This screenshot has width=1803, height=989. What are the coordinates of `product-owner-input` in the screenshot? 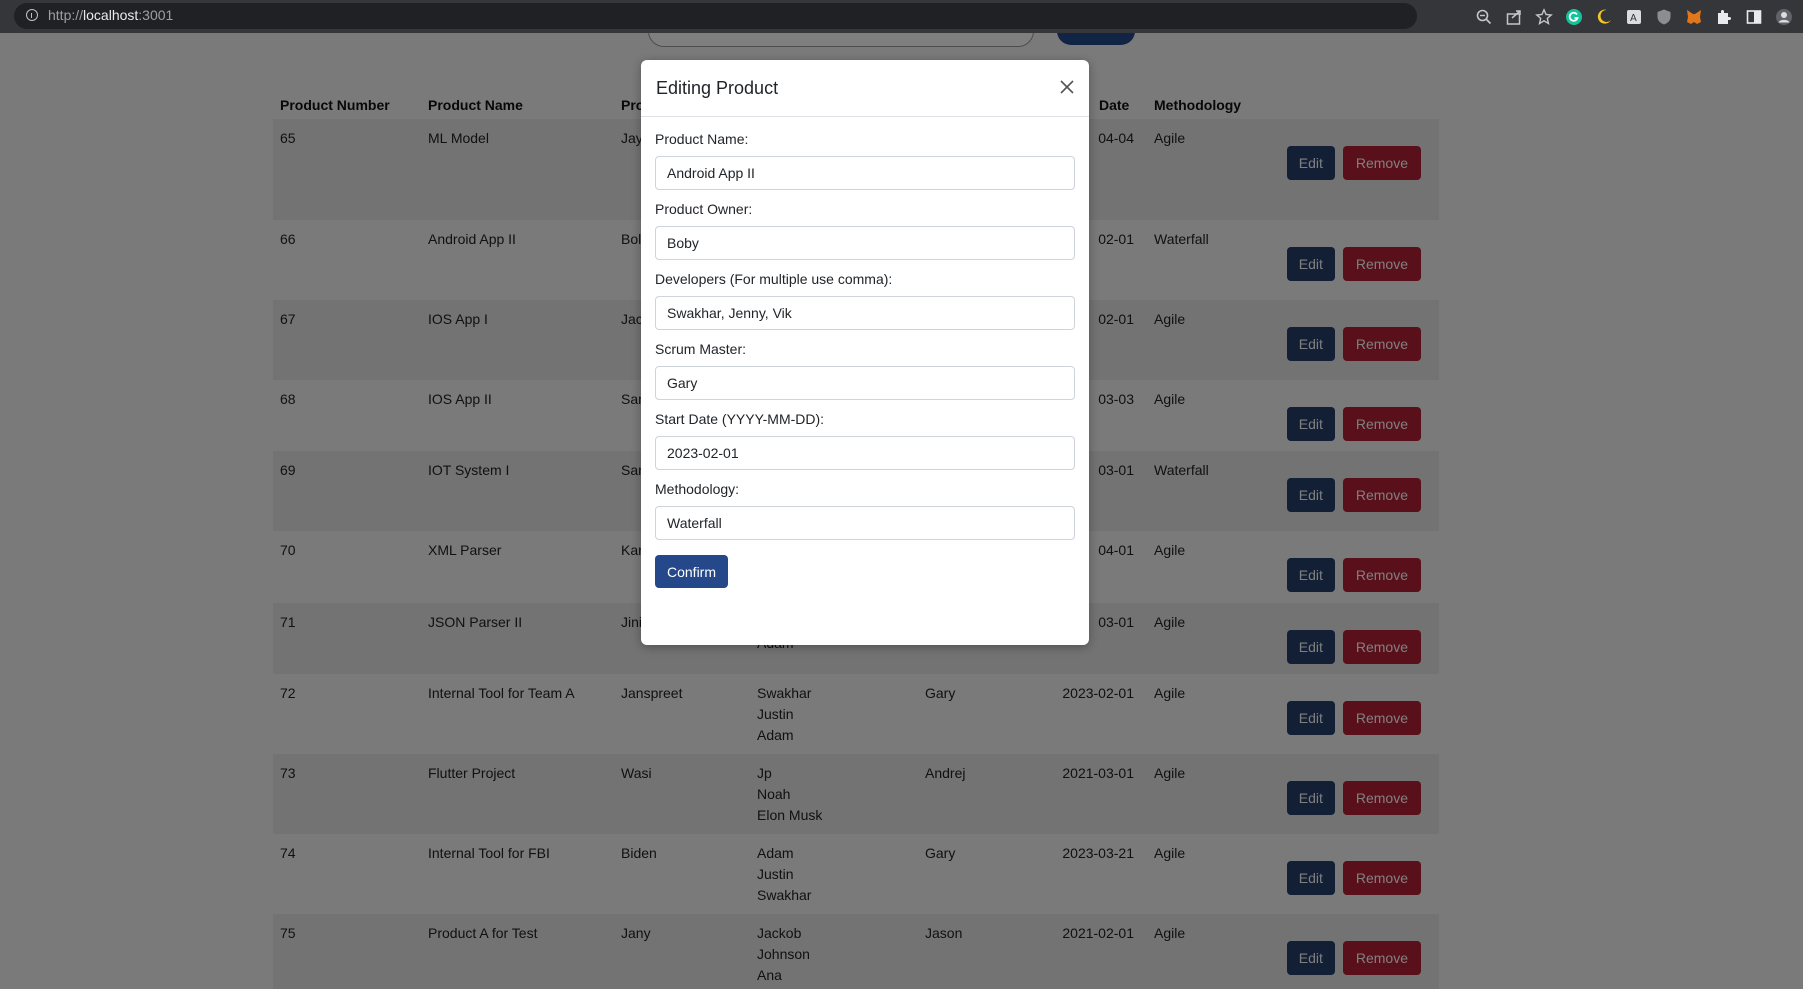 It's located at (865, 243).